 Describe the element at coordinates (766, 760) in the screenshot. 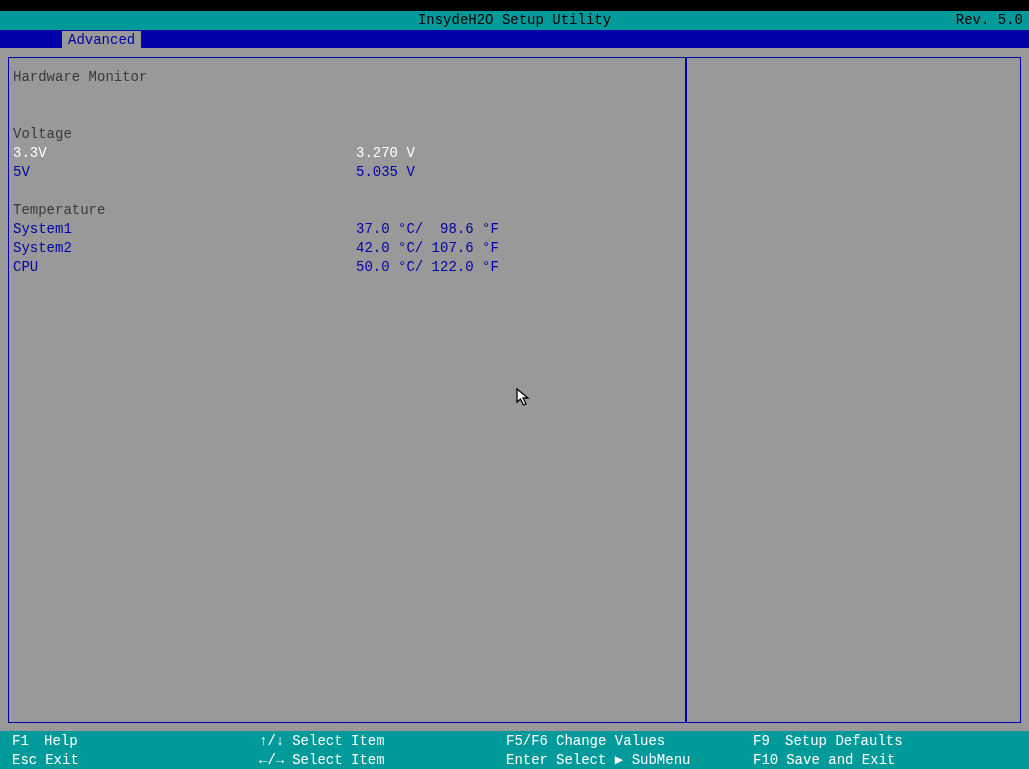

I see `hotkey: F10` at that location.